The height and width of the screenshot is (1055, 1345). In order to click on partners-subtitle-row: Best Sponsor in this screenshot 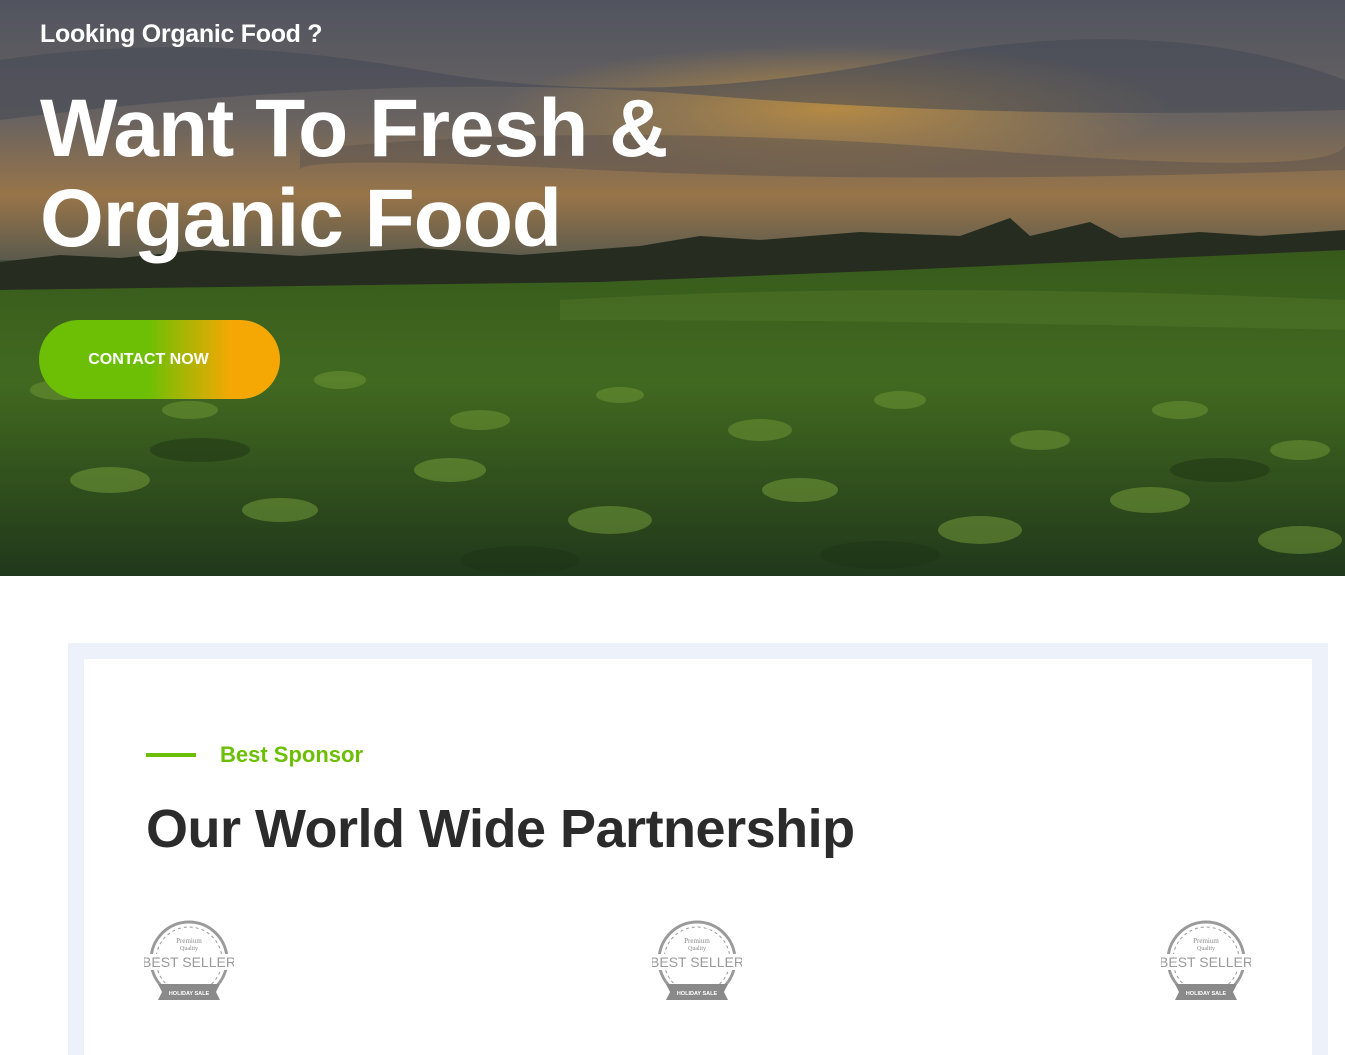, I will do `click(254, 755)`.